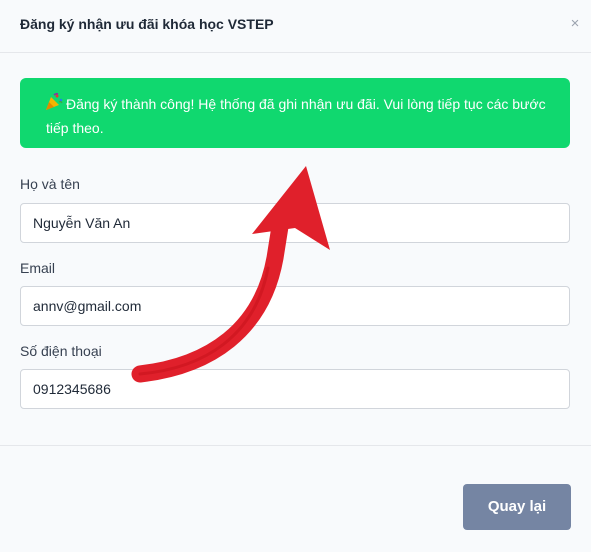  Describe the element at coordinates (50, 184) in the screenshot. I see `name-label: Họ và tên` at that location.